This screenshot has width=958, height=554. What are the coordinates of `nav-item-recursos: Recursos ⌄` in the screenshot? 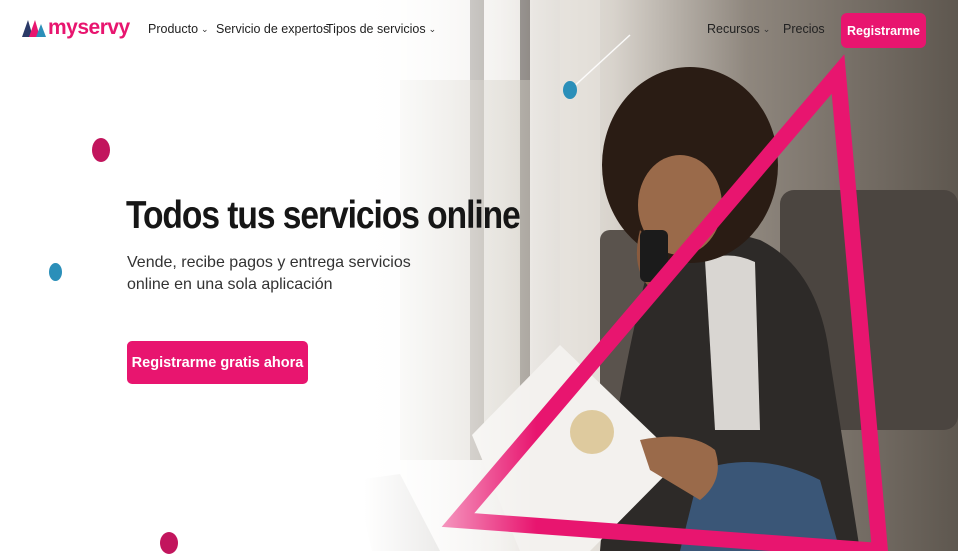 It's located at (738, 29).